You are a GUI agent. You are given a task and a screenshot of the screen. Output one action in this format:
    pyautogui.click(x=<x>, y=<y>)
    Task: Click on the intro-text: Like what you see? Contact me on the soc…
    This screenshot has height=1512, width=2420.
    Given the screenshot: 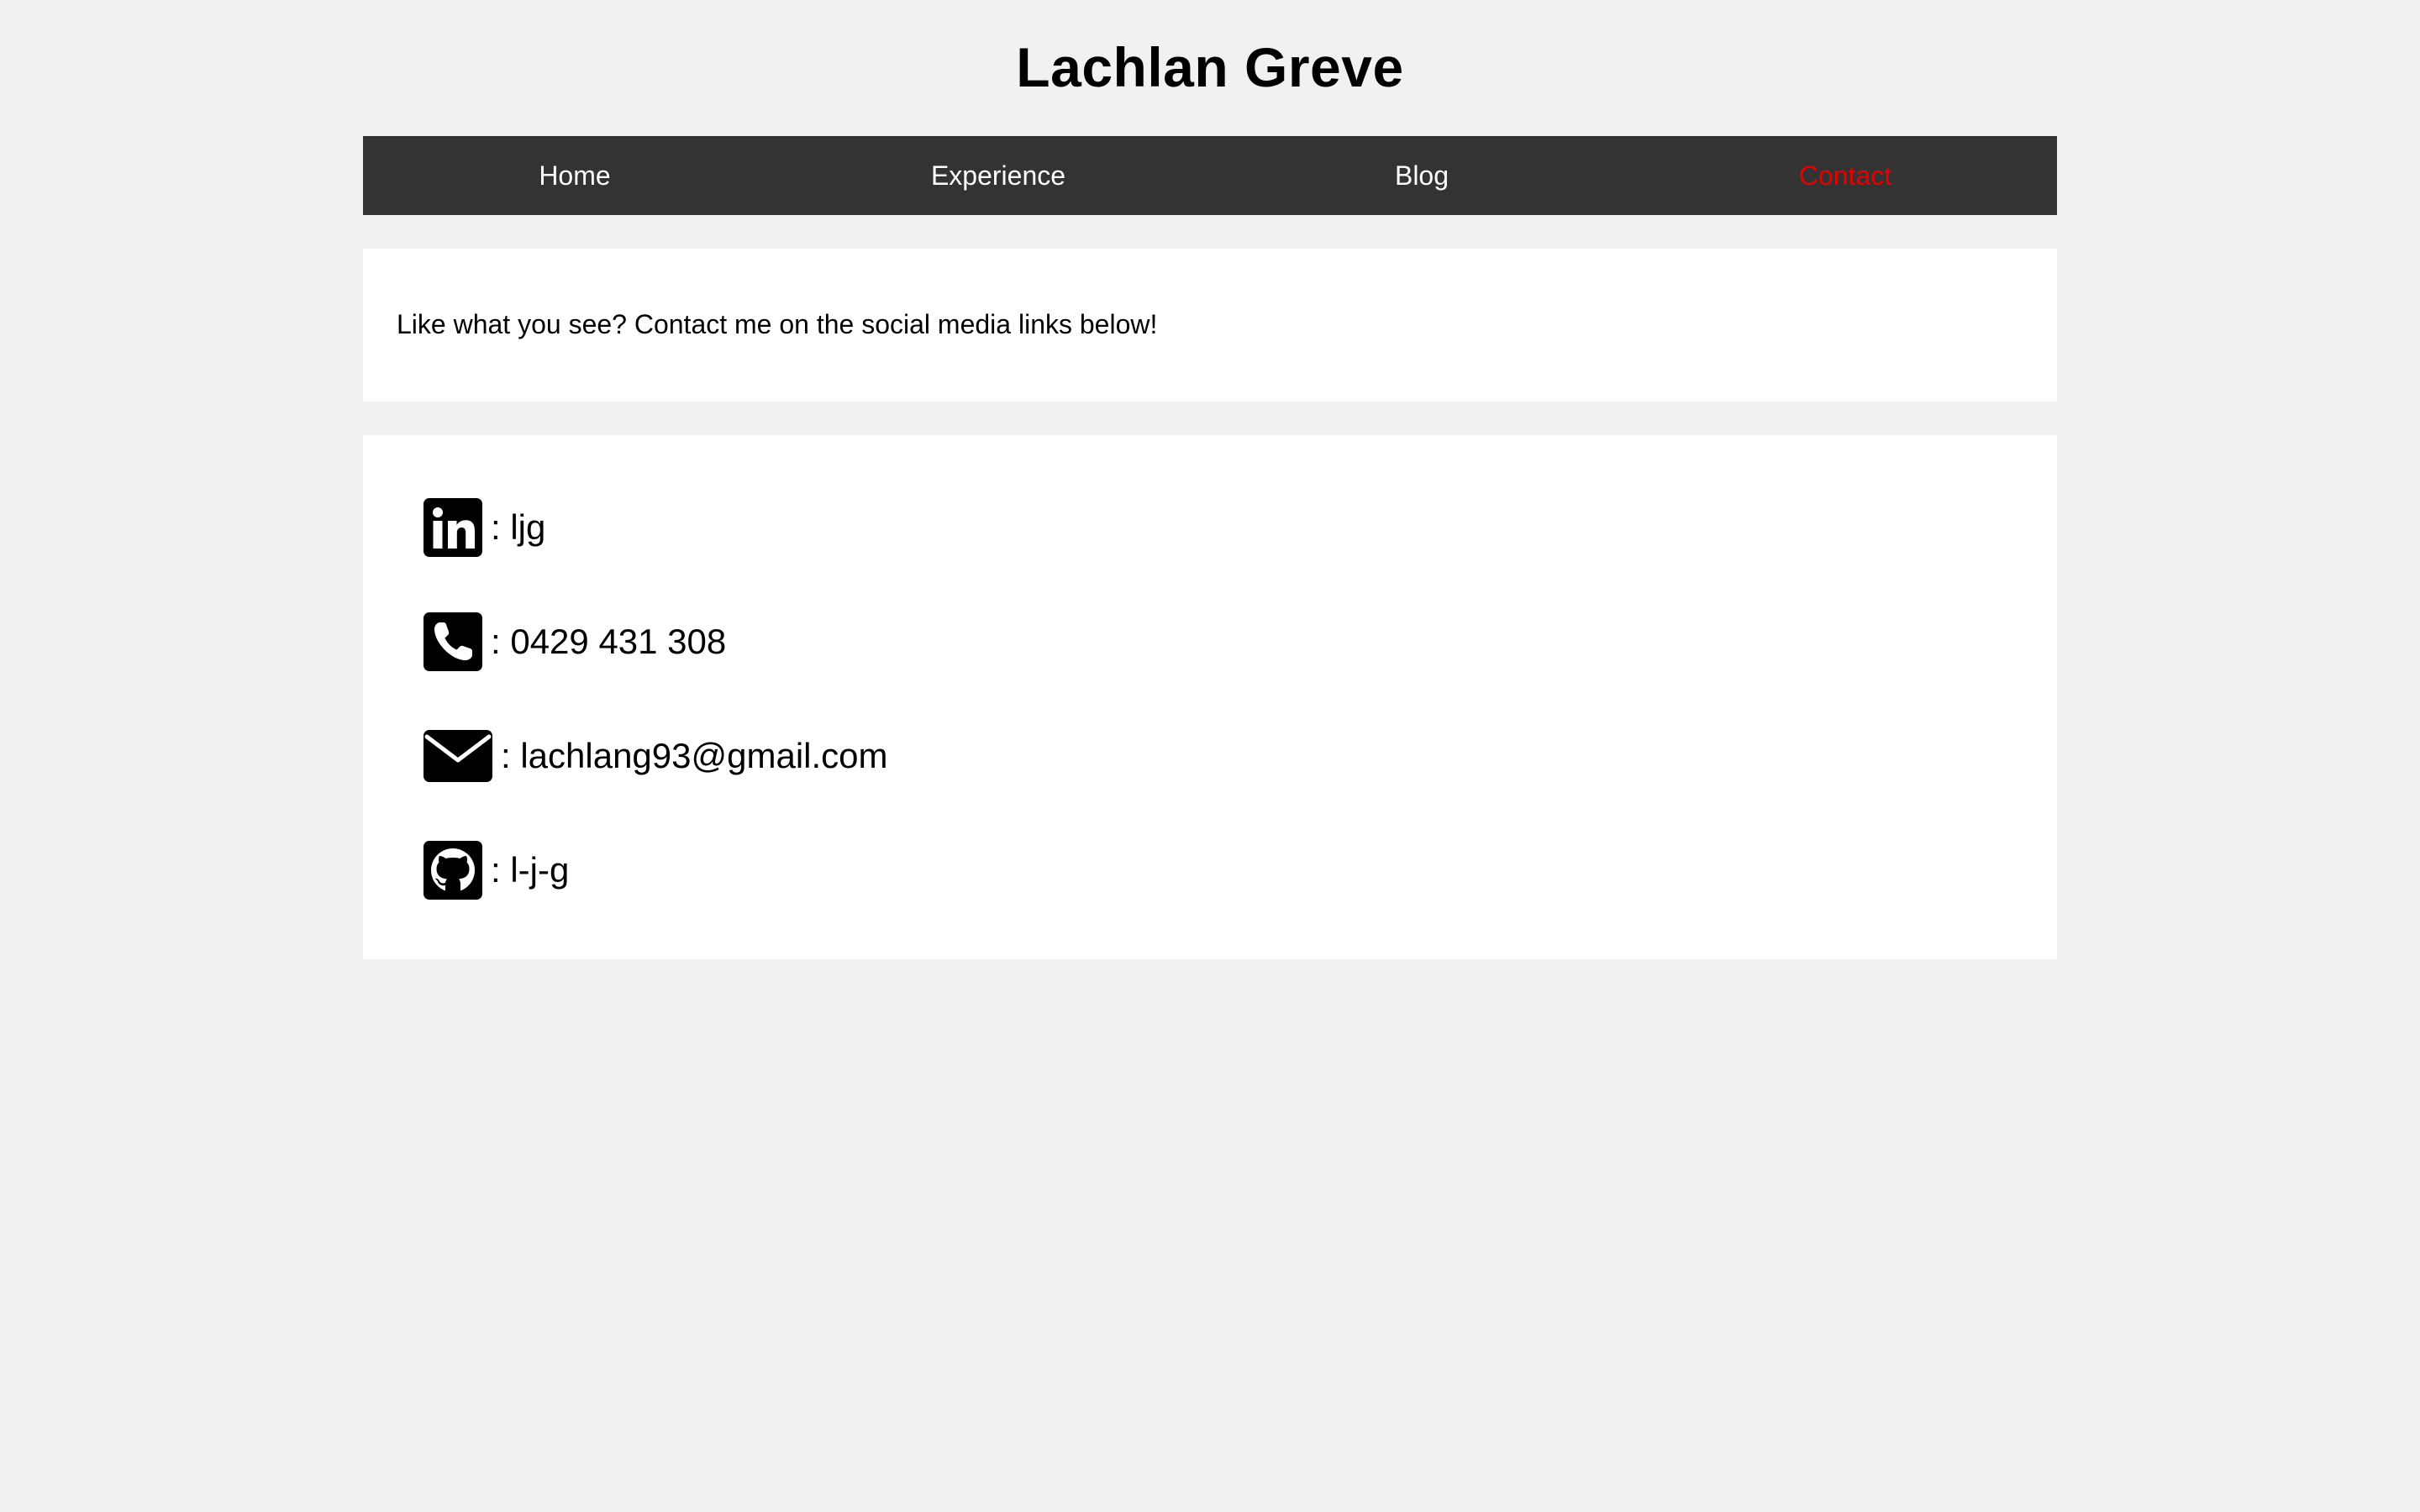 What is the action you would take?
    pyautogui.click(x=778, y=324)
    